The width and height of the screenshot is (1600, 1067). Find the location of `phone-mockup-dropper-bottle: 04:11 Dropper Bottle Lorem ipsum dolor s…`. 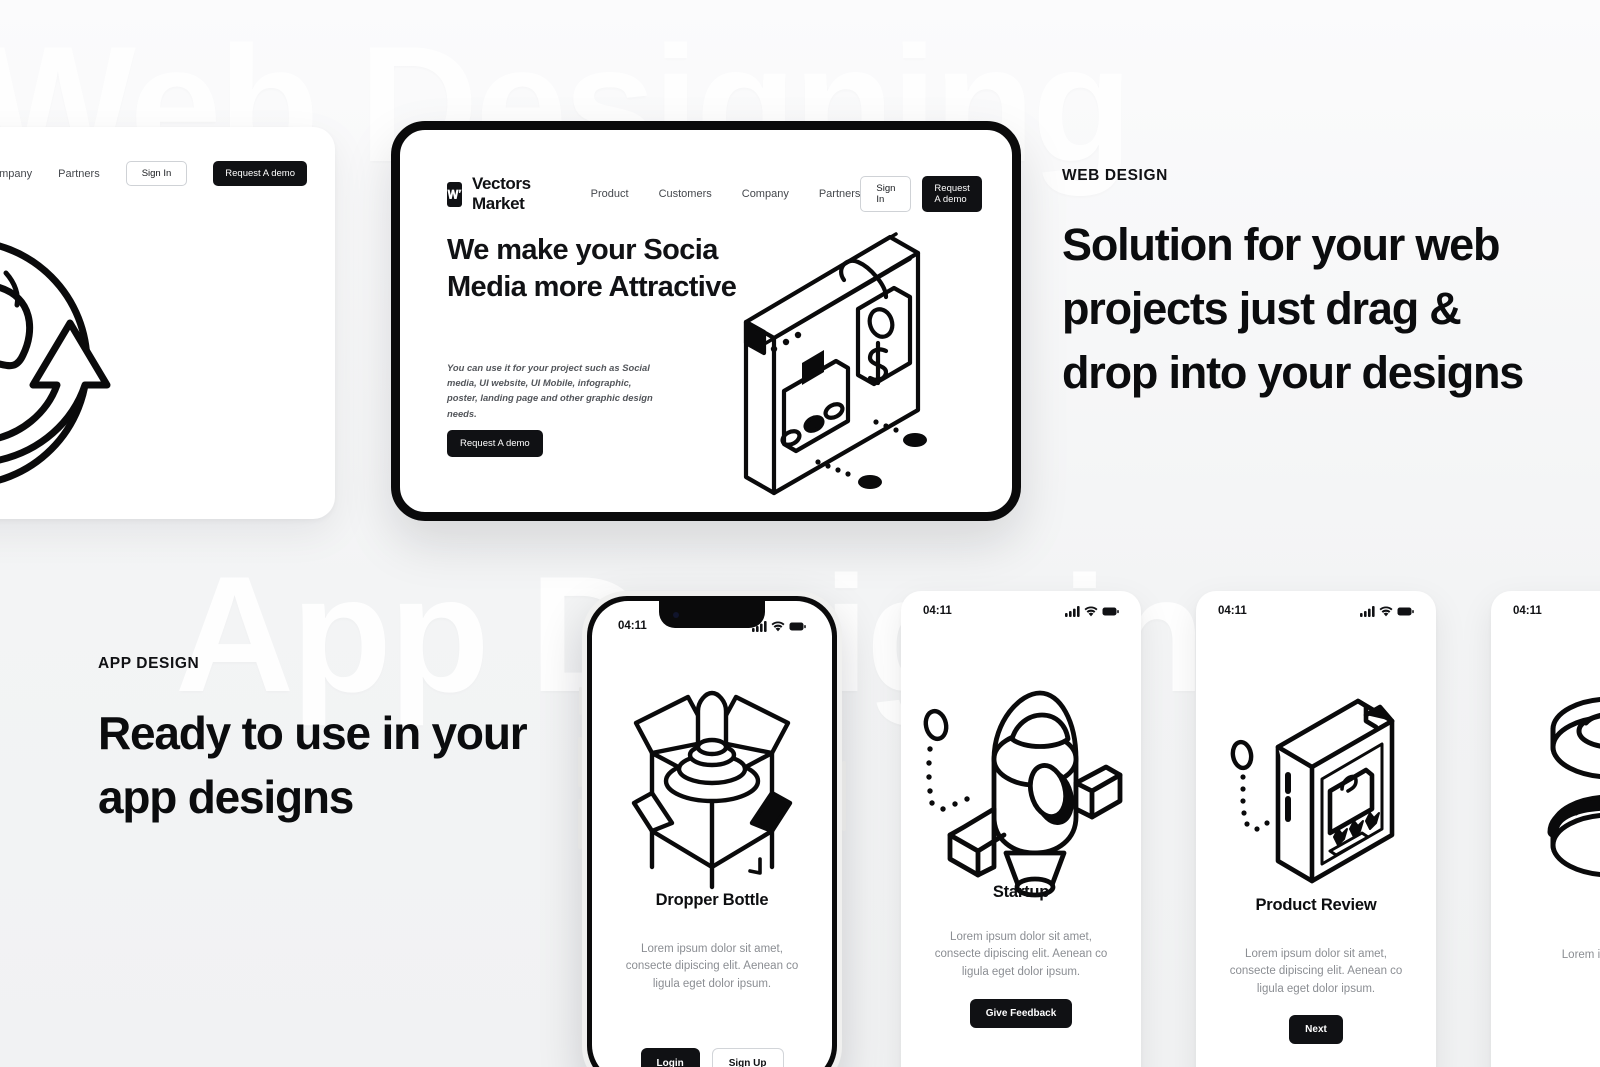

phone-mockup-dropper-bottle: 04:11 Dropper Bottle Lorem ipsum dolor s… is located at coordinates (712, 829).